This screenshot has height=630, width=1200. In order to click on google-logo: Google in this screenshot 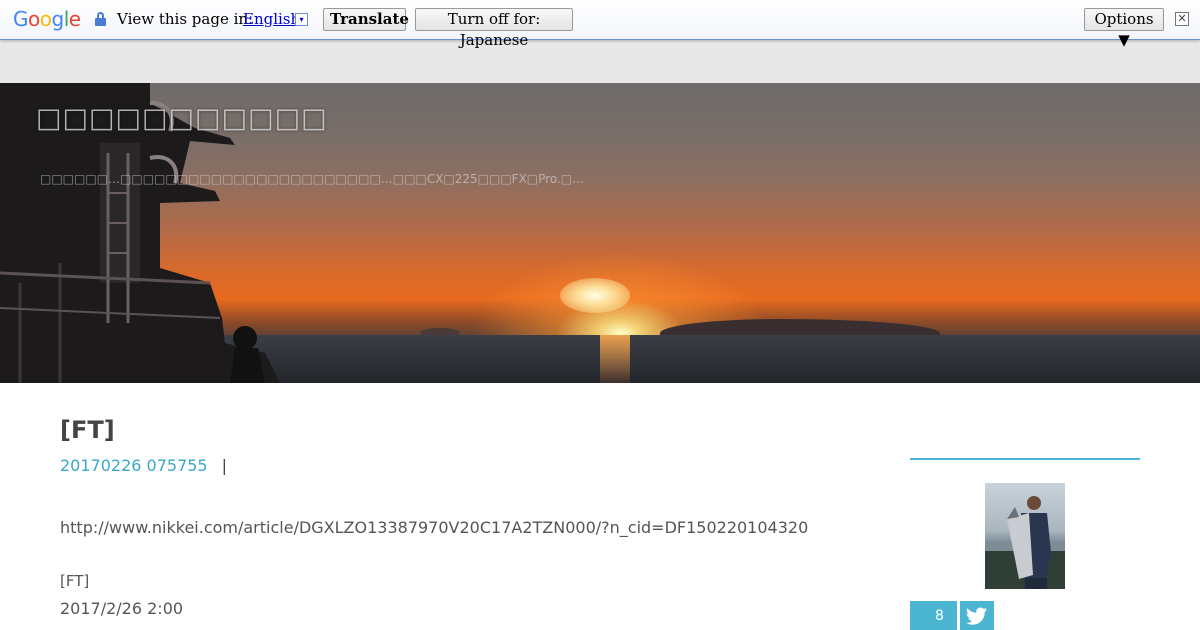, I will do `click(47, 19)`.